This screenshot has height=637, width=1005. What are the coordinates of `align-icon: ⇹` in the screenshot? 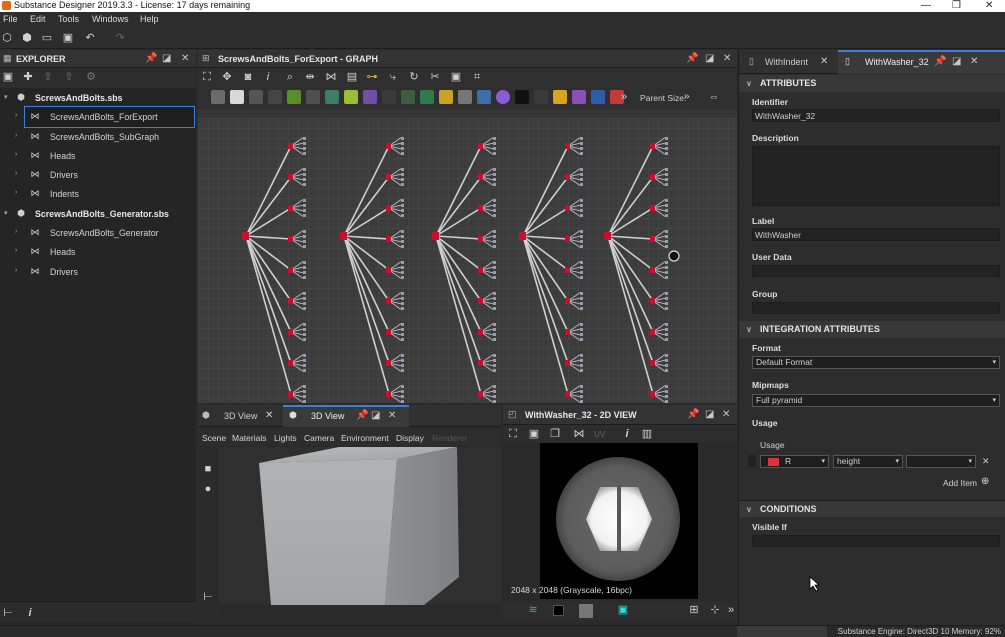 It's located at (310, 77).